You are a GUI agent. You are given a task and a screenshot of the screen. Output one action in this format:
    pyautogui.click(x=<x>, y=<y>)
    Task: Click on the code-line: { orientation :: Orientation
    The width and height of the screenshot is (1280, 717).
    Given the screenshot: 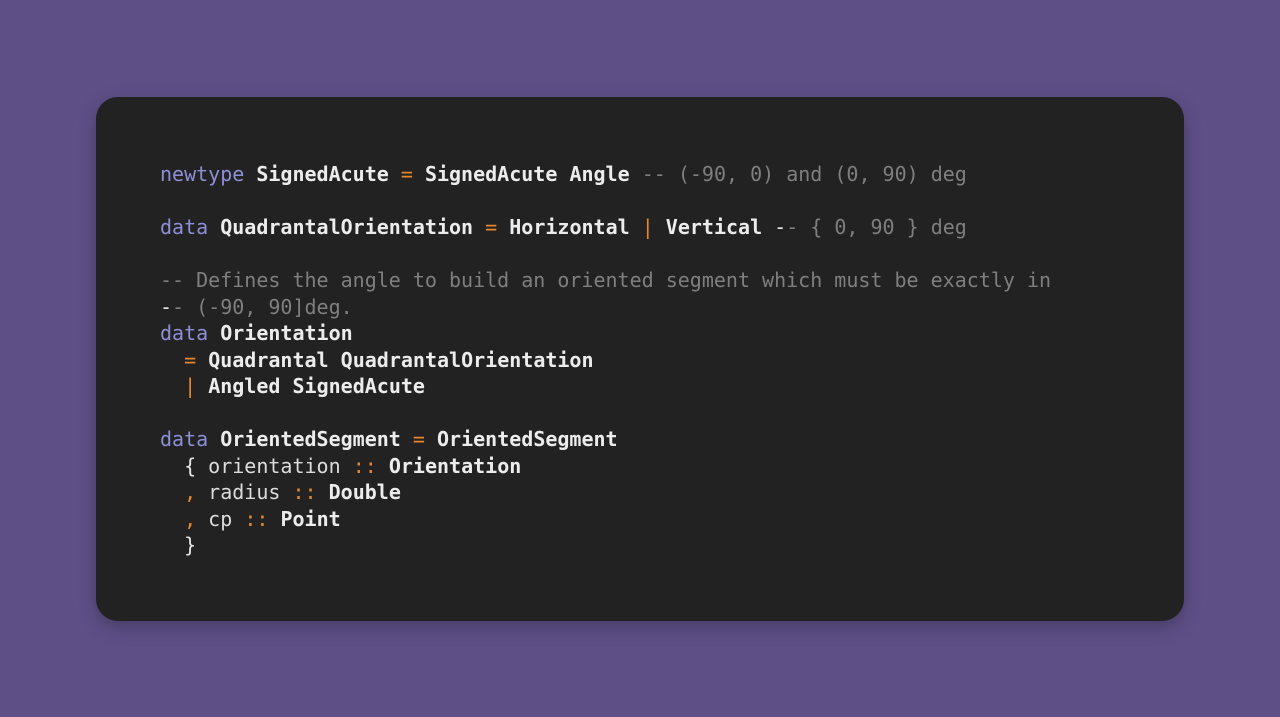 What is the action you would take?
    pyautogui.click(x=605, y=466)
    